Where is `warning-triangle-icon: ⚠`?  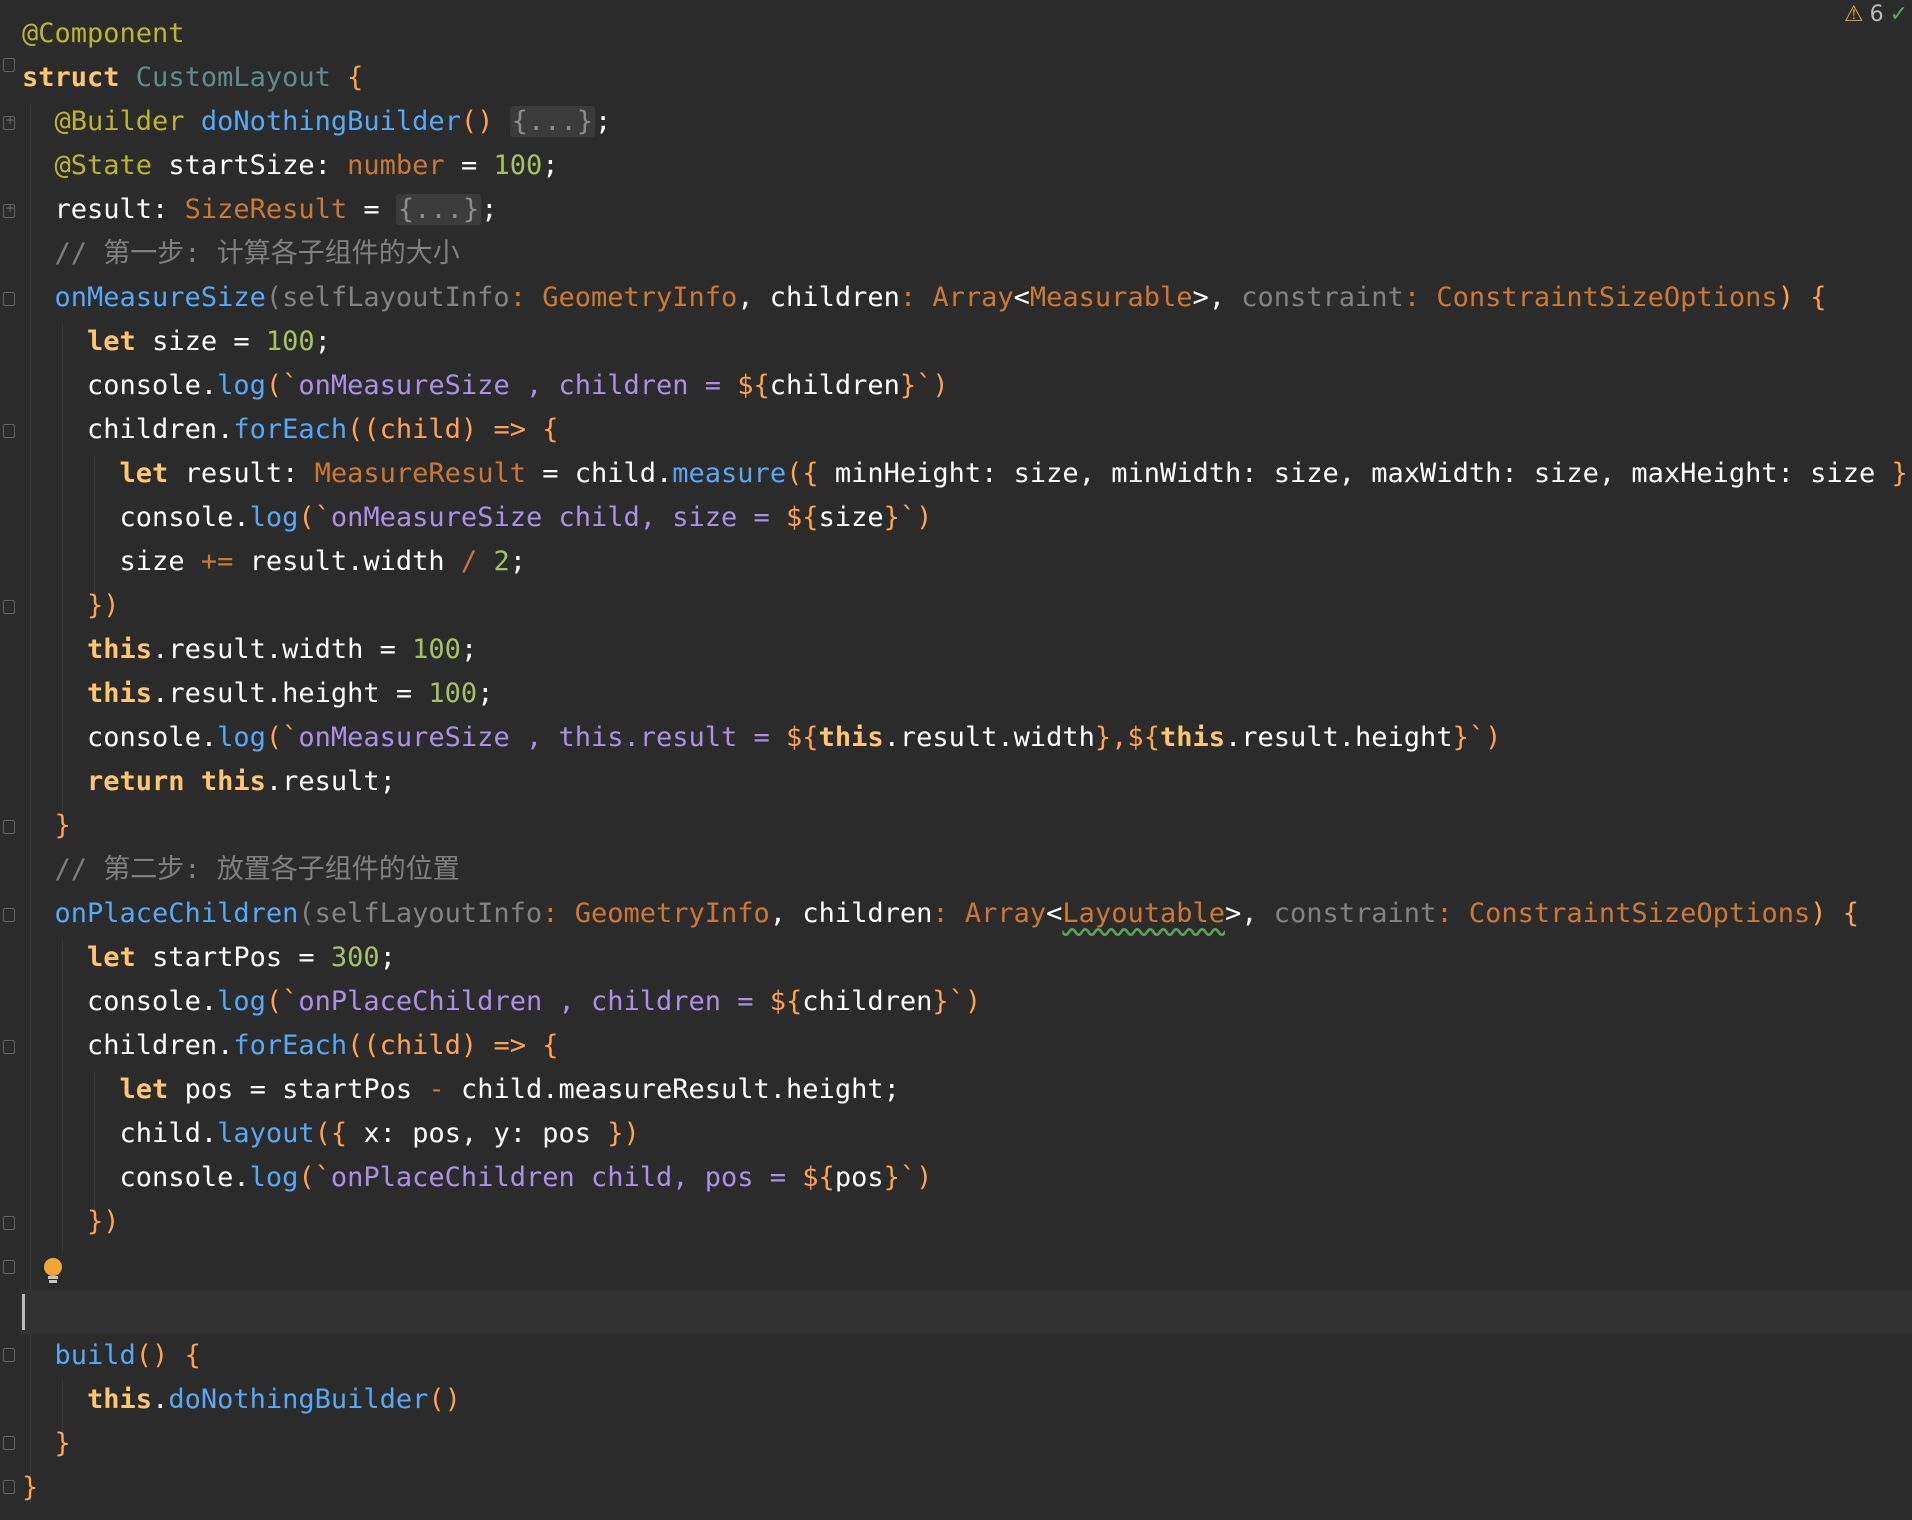 warning-triangle-icon: ⚠ is located at coordinates (1853, 14).